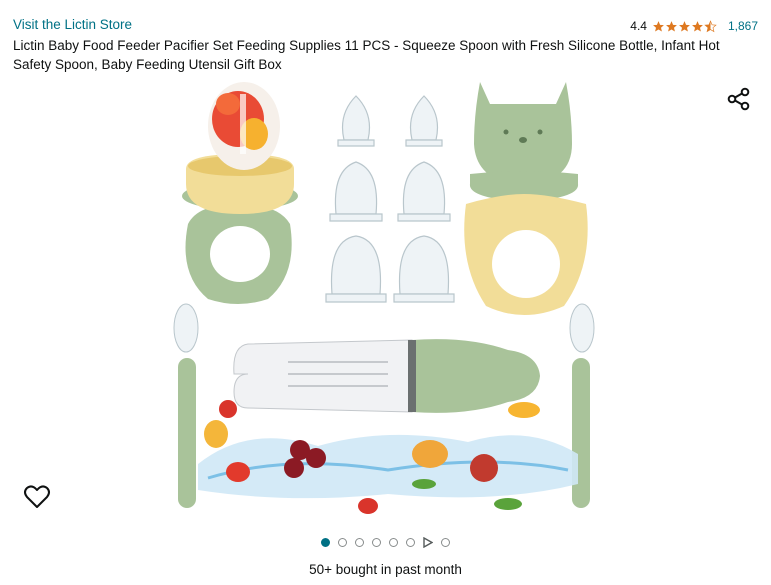 Image resolution: width=771 pixels, height=585 pixels. I want to click on rating-count-link: 1,867, so click(743, 26).